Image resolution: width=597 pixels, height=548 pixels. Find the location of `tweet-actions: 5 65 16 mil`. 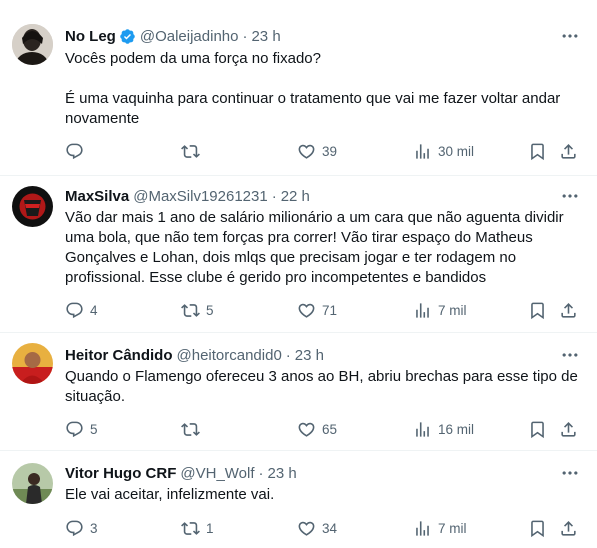

tweet-actions: 5 65 16 mil is located at coordinates (325, 429).